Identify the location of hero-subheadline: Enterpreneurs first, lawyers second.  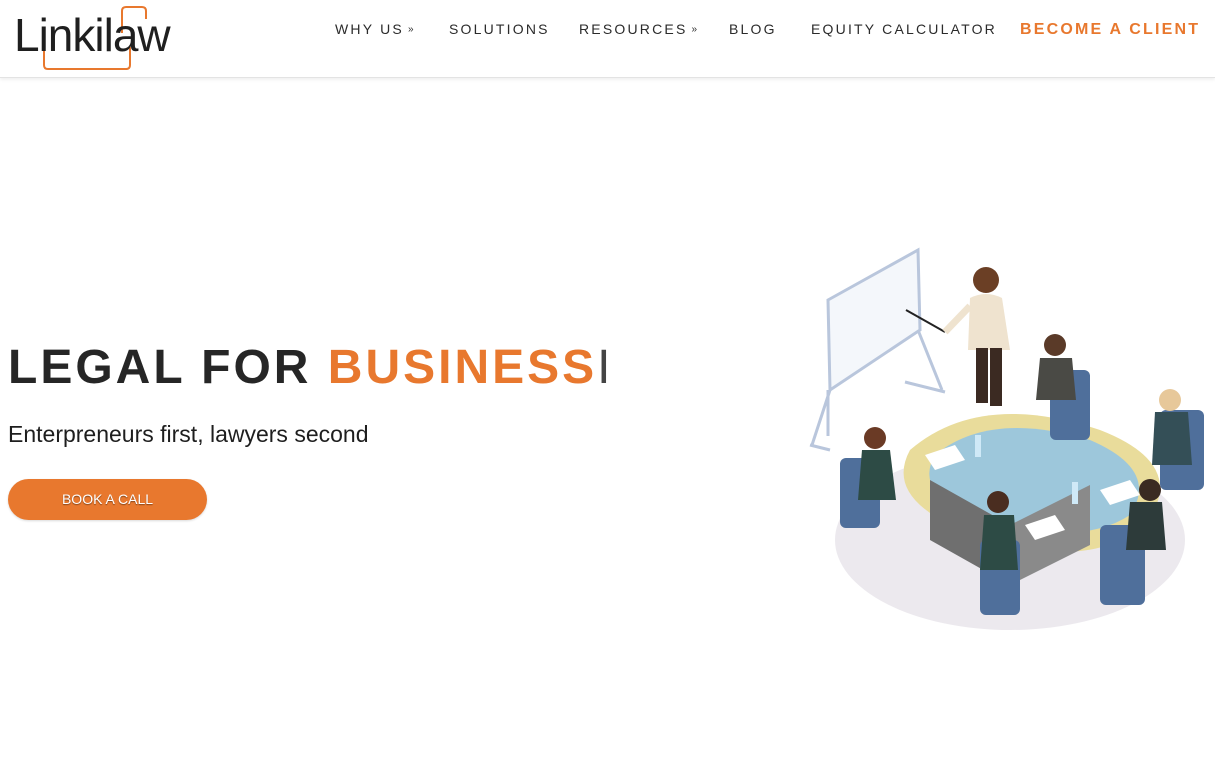
(188, 434).